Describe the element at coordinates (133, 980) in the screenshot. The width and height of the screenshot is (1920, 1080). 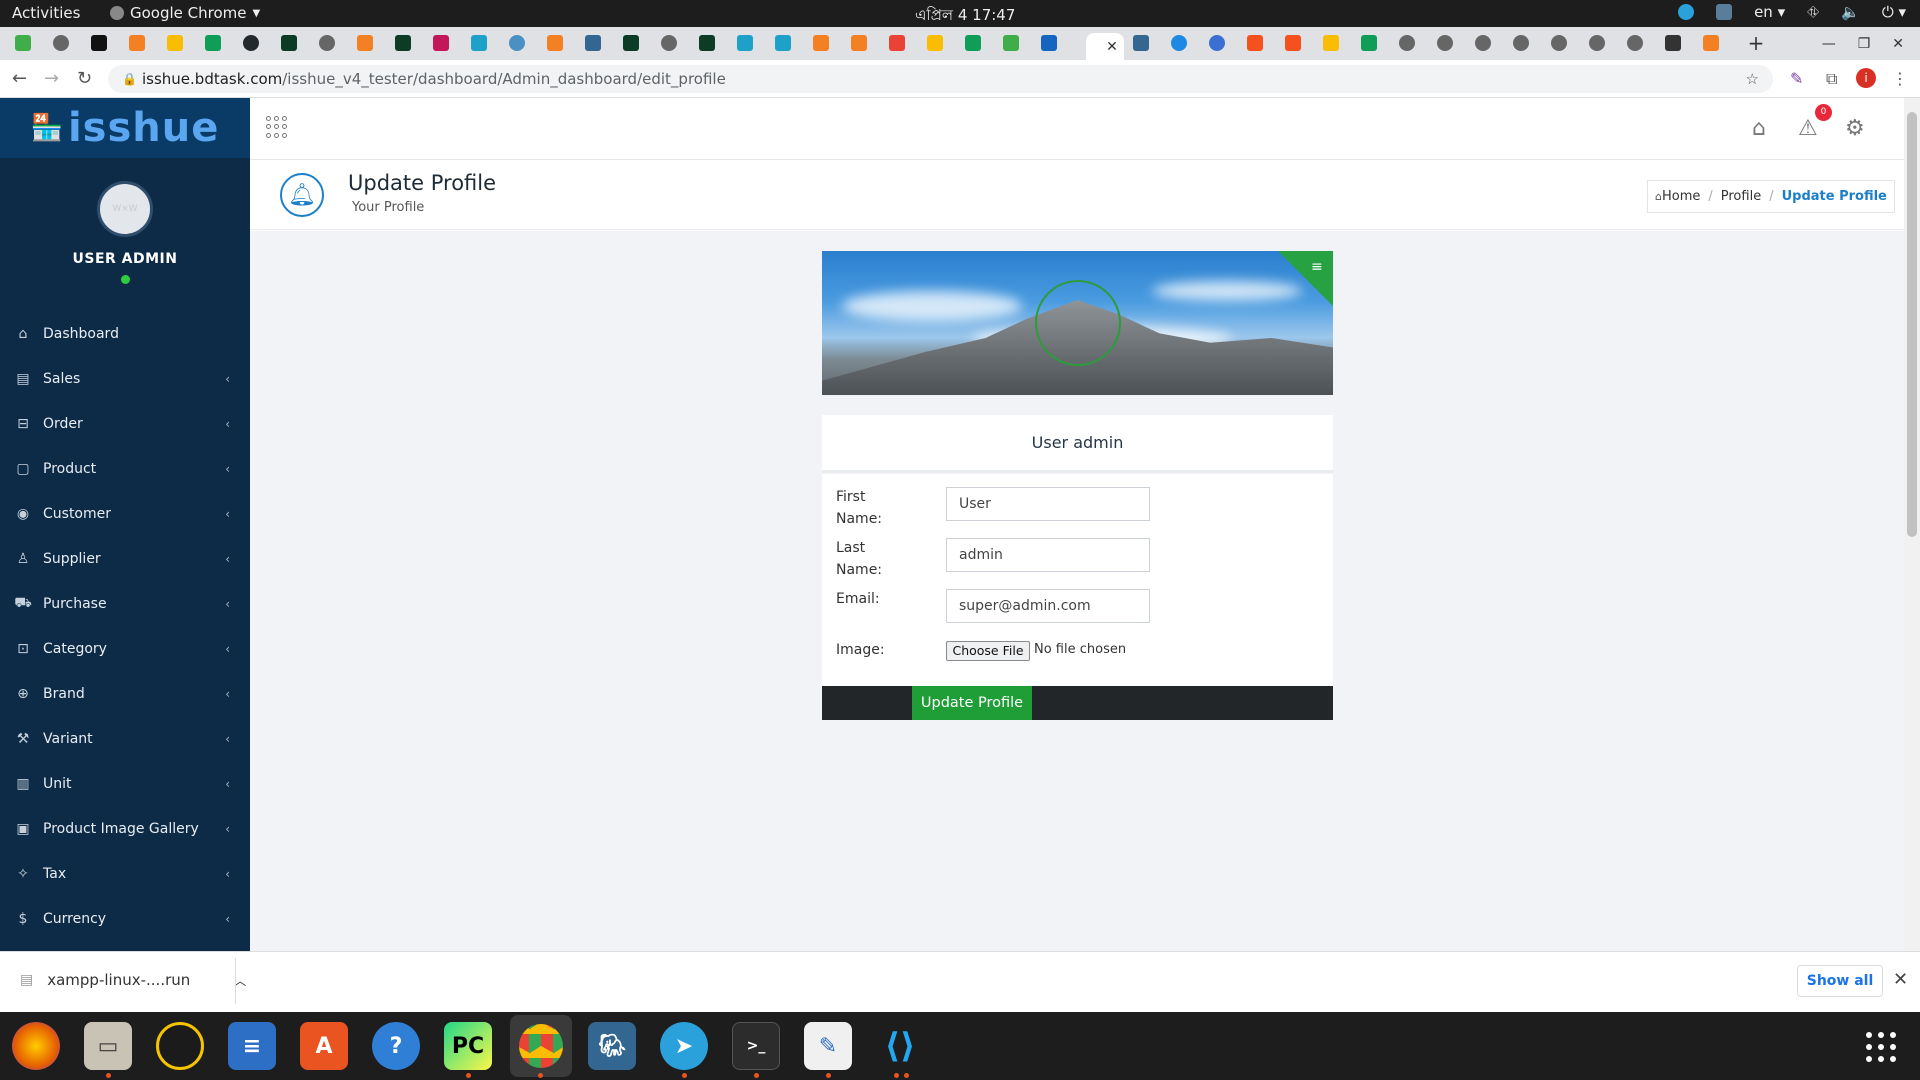
I see `download-item: ▤ xampp-linux-....run ︿` at that location.